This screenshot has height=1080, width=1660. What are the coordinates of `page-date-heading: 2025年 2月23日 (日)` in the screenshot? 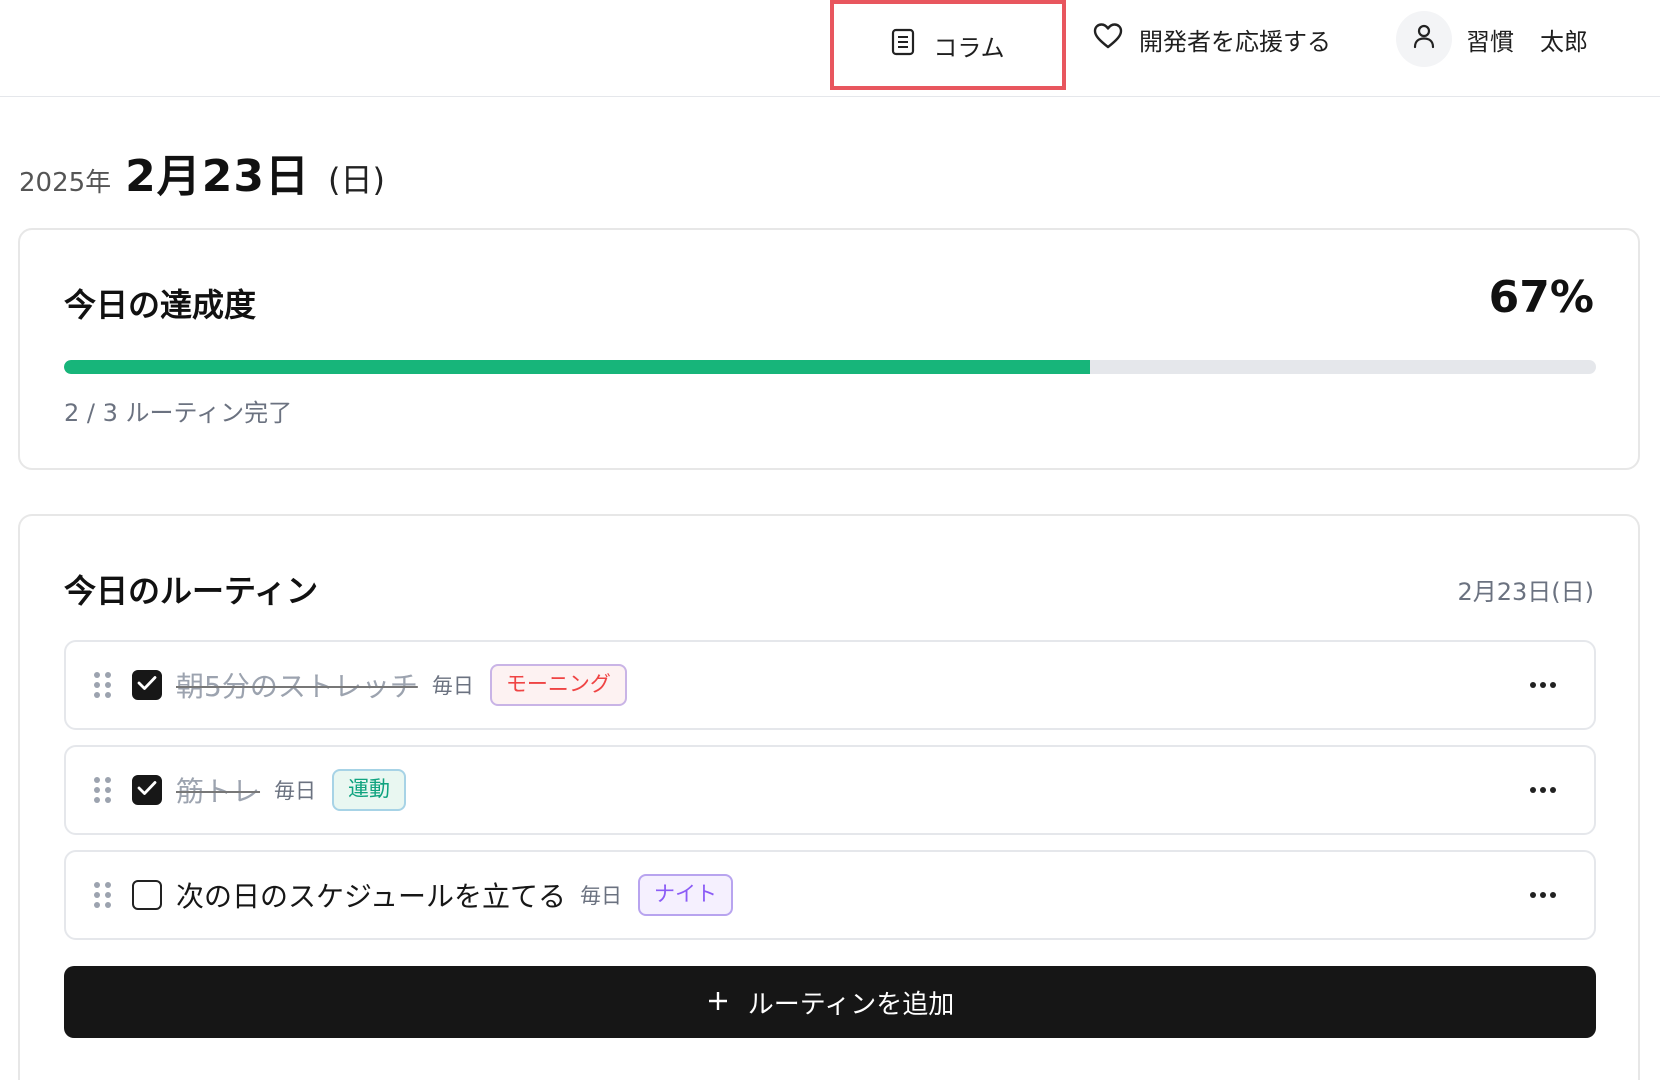 It's located at (202, 172).